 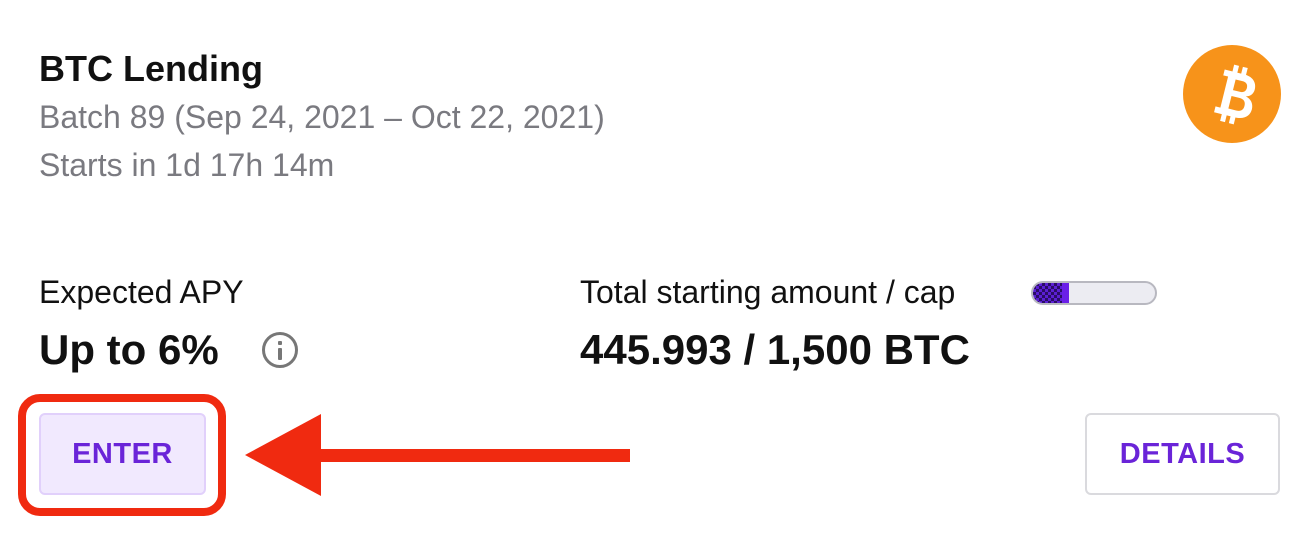 I want to click on details-button: DETAILS, so click(x=1182, y=454).